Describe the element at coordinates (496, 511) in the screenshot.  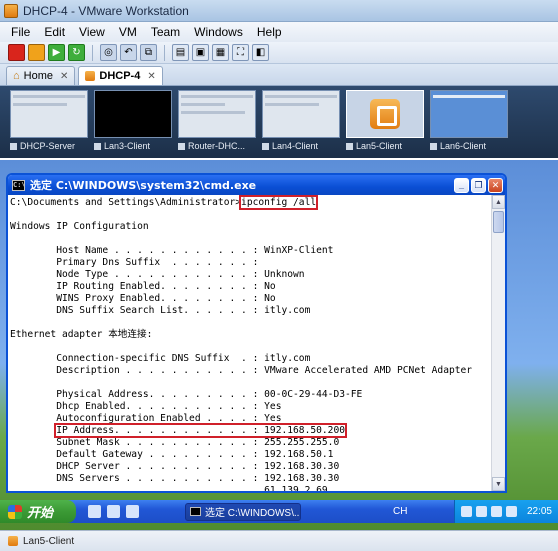
I see `network-icon` at that location.